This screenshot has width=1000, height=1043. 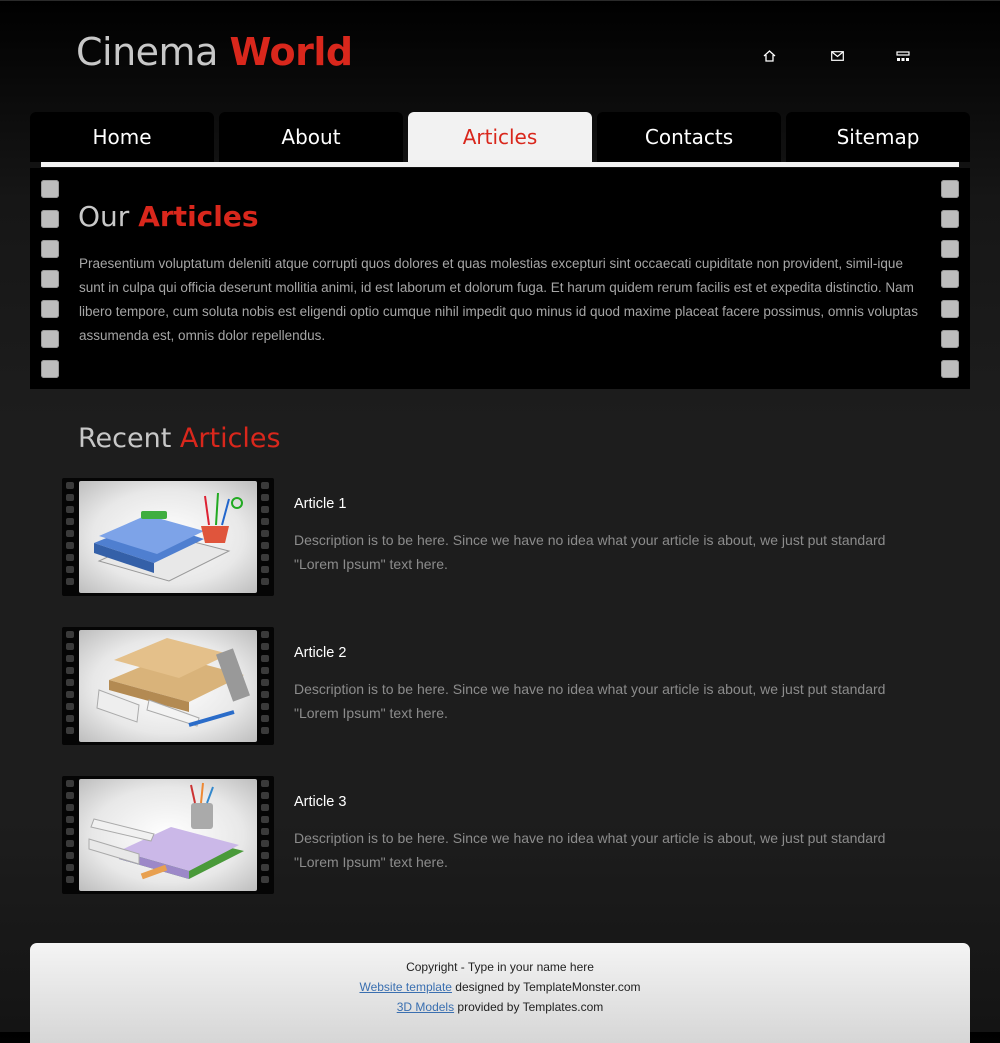 What do you see at coordinates (125, 438) in the screenshot?
I see `recent-heading-part1: Recent` at bounding box center [125, 438].